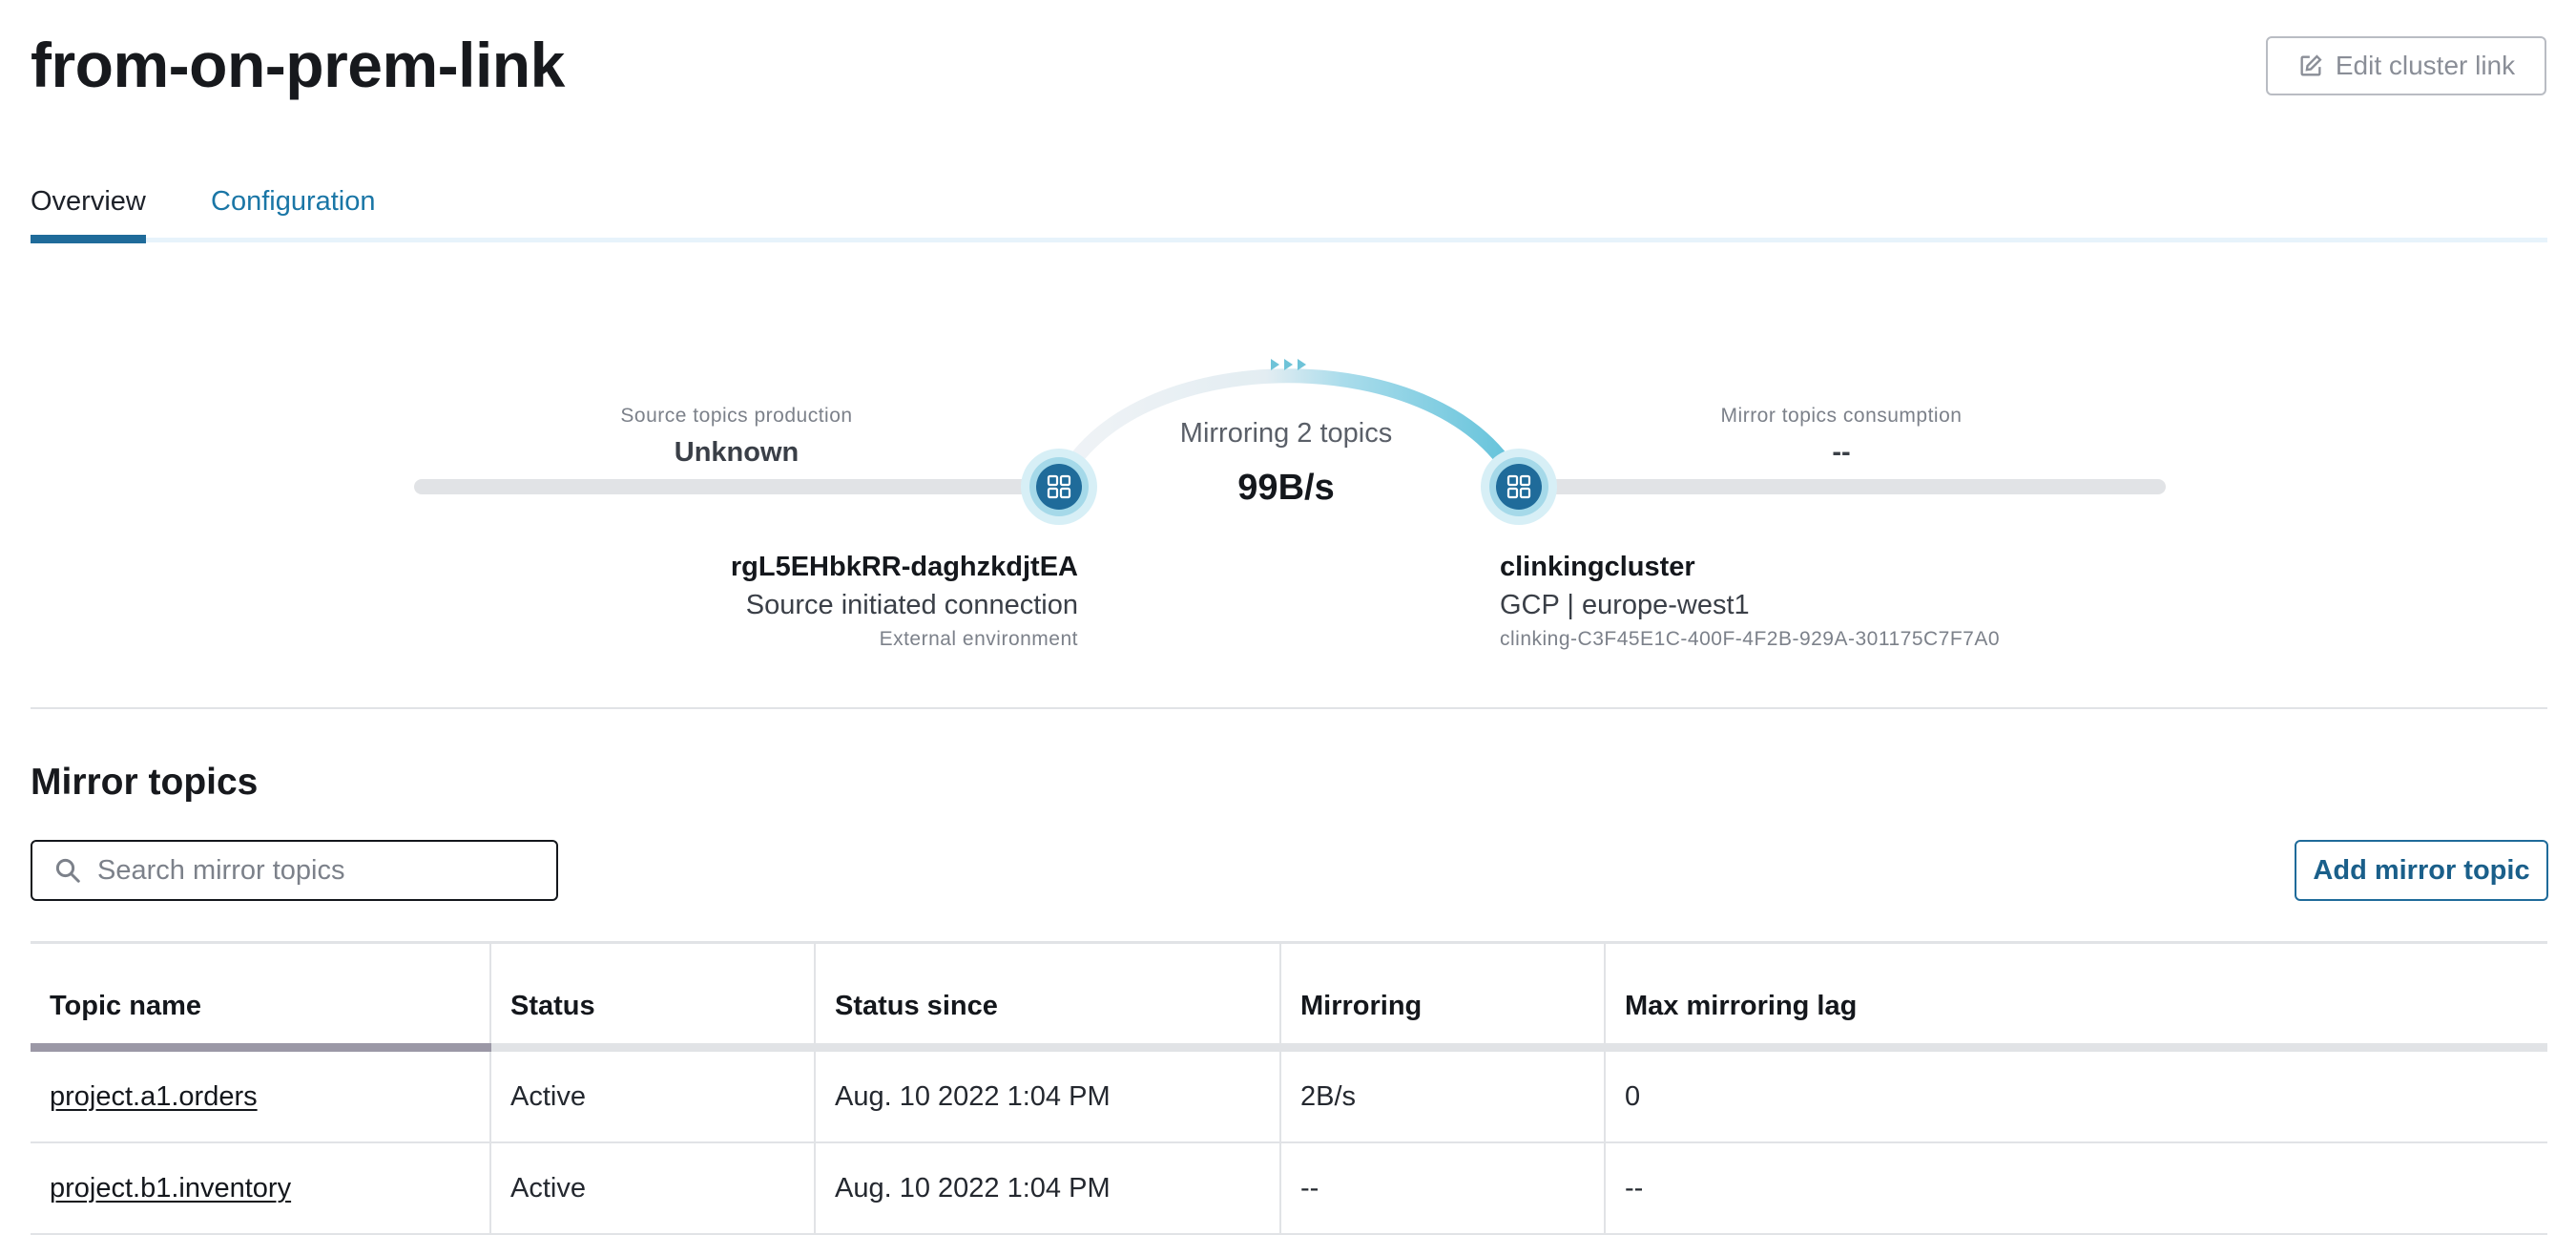  Describe the element at coordinates (293, 211) in the screenshot. I see `tab-configuration: Configuration` at that location.